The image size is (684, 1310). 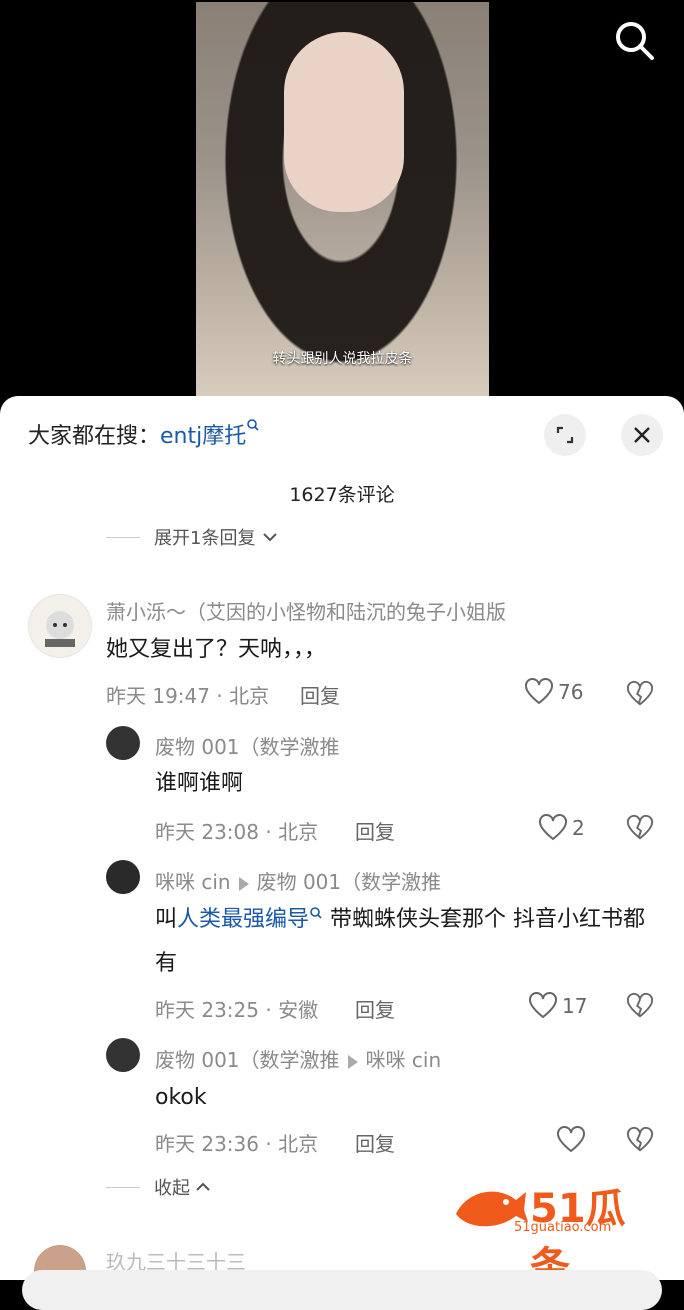 I want to click on close-icon, so click(x=642, y=435).